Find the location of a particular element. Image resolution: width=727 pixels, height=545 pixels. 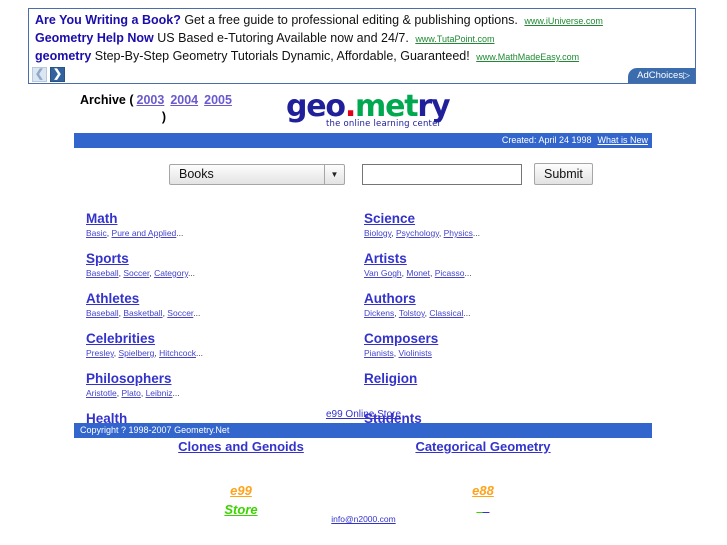

whats-new-link: What is New is located at coordinates (622, 140).